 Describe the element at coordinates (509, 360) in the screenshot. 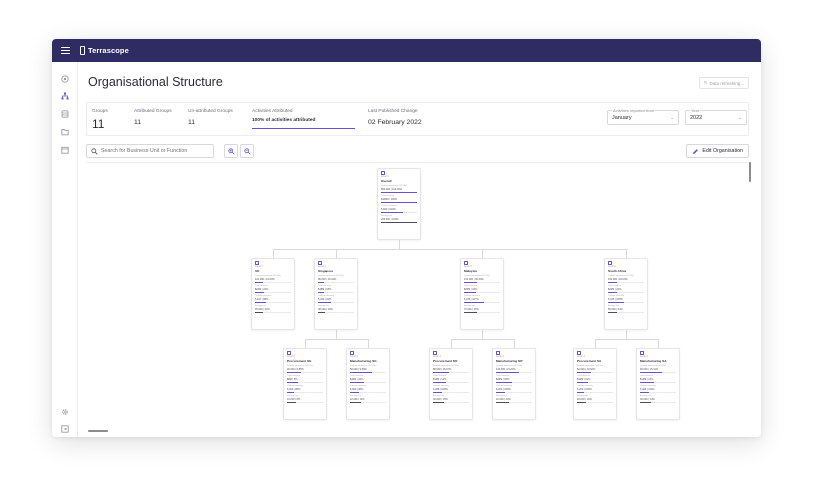

I see `org-node-name: Manufacturing MY` at that location.